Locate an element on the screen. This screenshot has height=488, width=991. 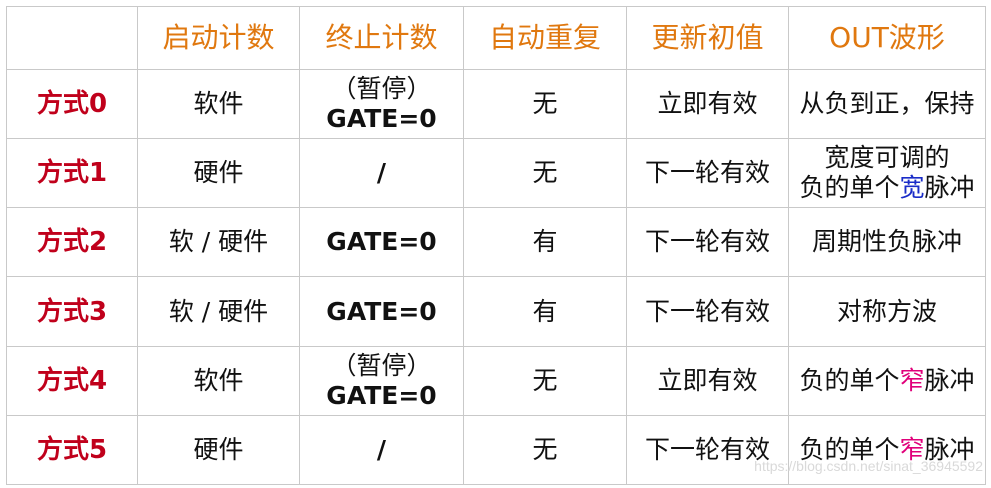
mode-cell: 方式4 is located at coordinates (72, 380).